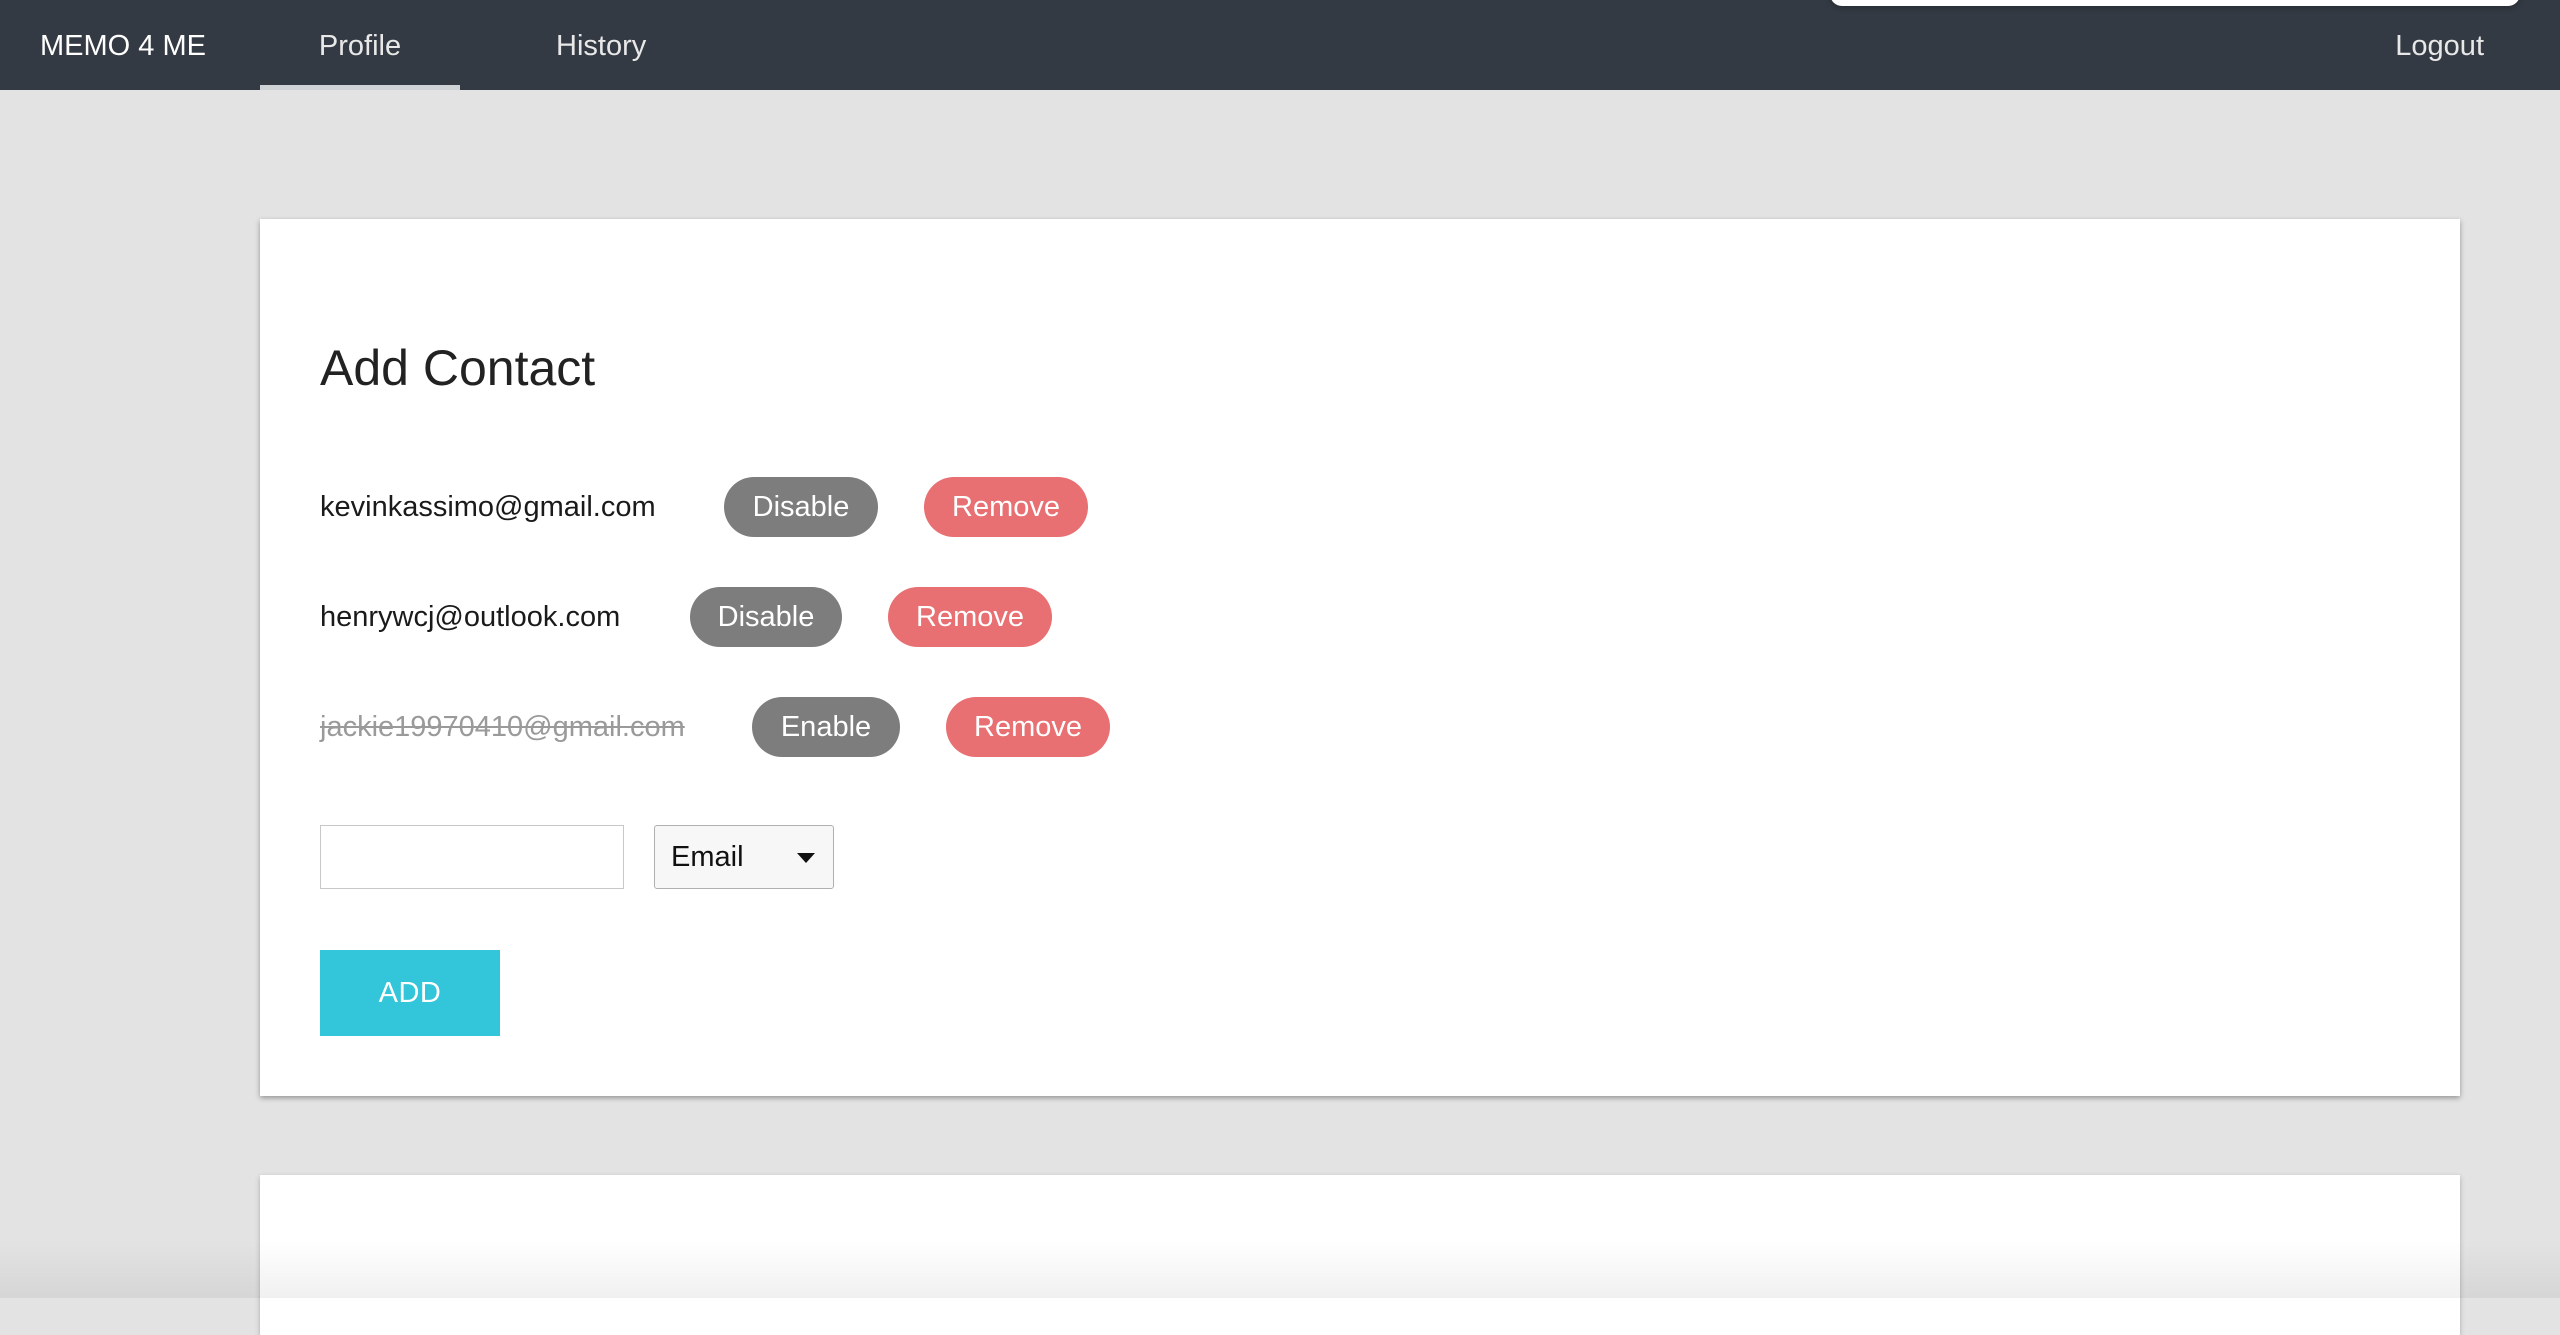  Describe the element at coordinates (410, 993) in the screenshot. I see `add-contact-button: ADD` at that location.